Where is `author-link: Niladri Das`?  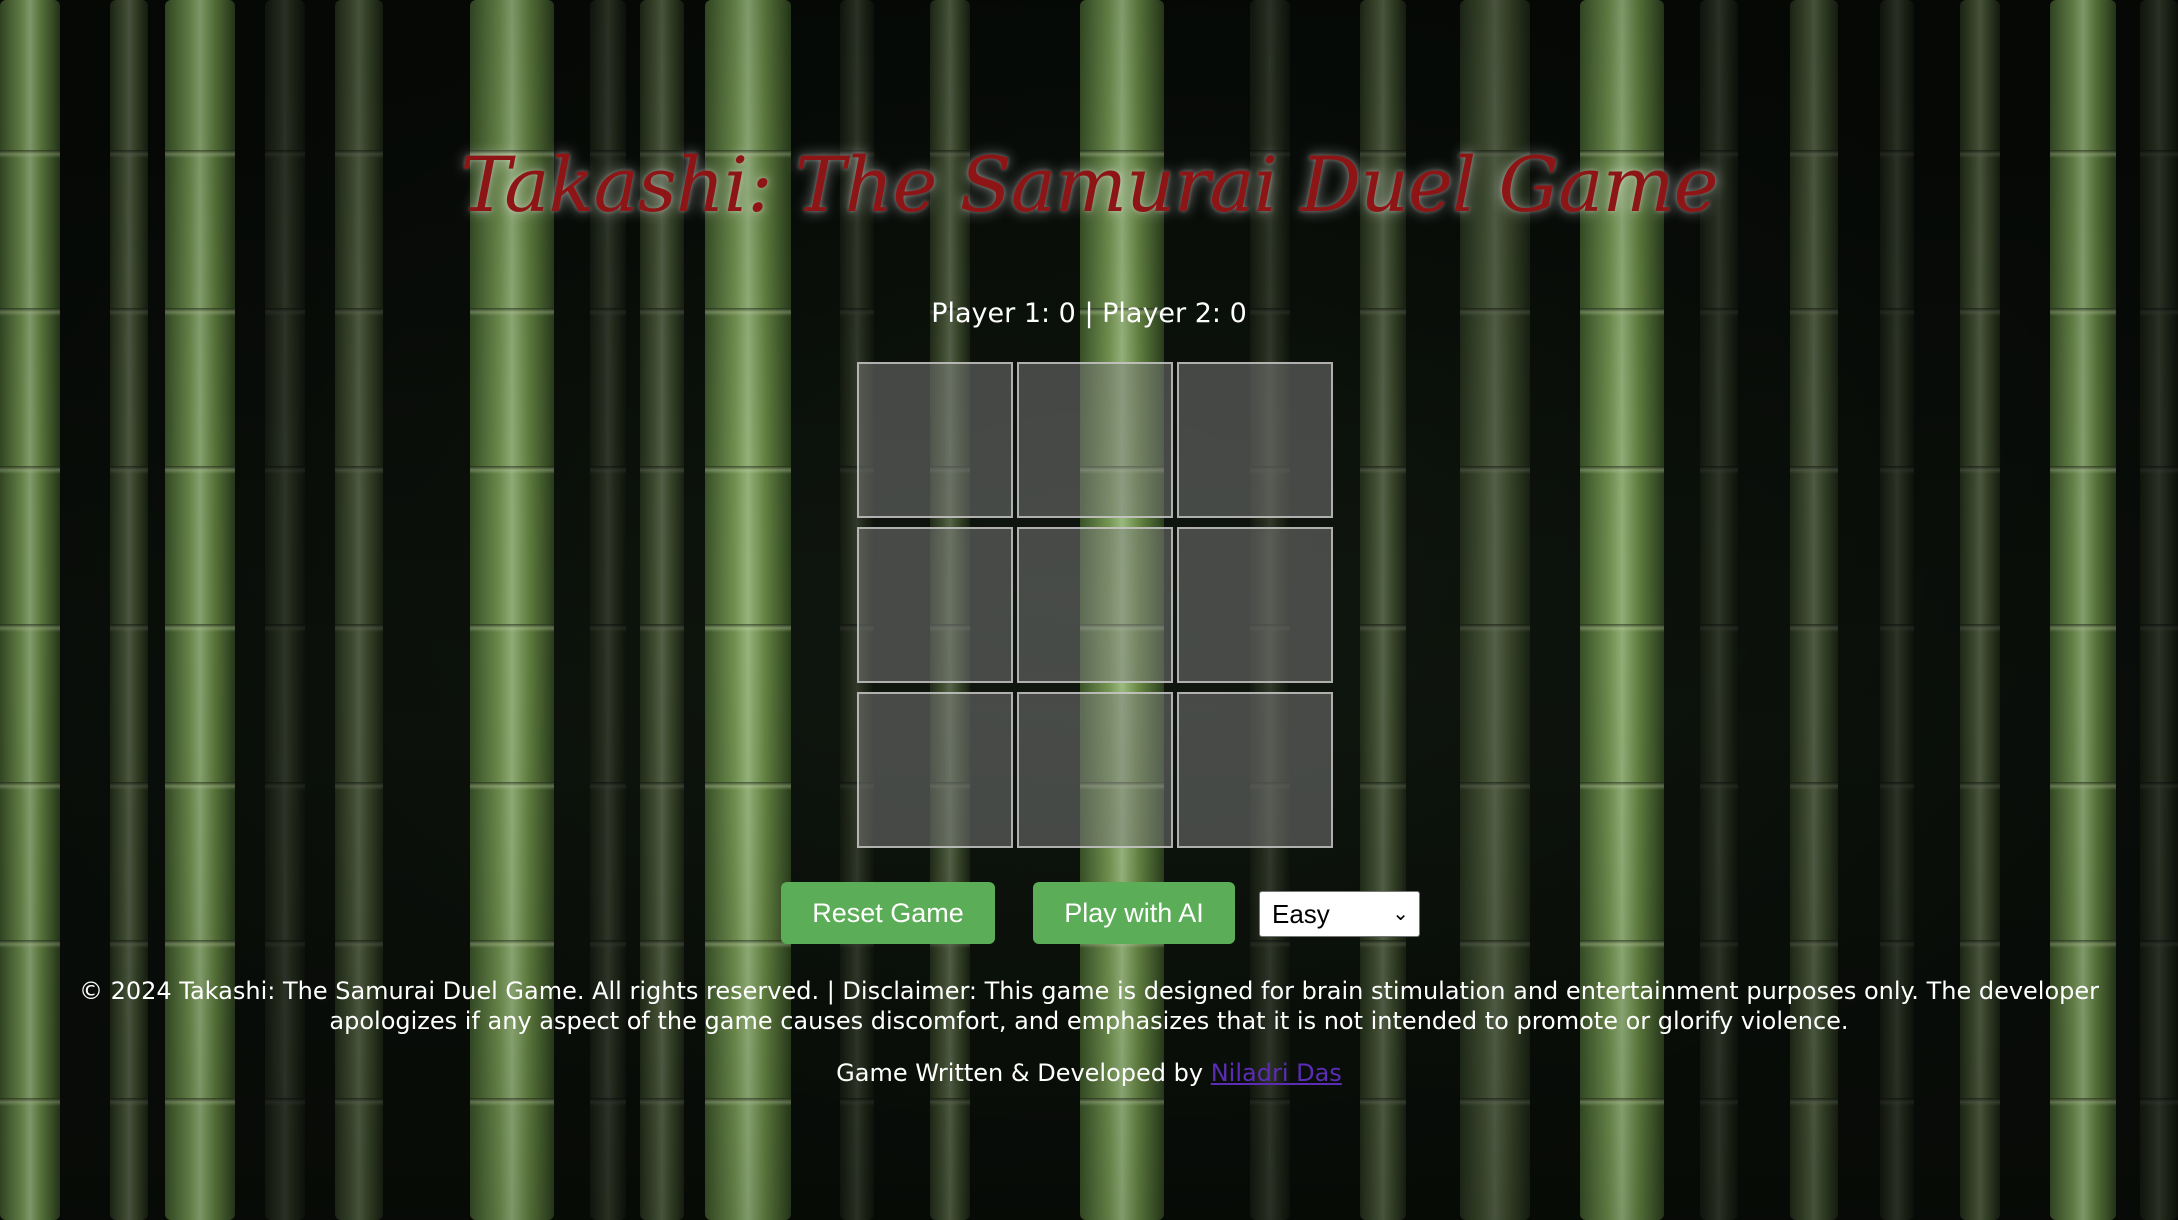
author-link: Niladri Das is located at coordinates (1276, 1073).